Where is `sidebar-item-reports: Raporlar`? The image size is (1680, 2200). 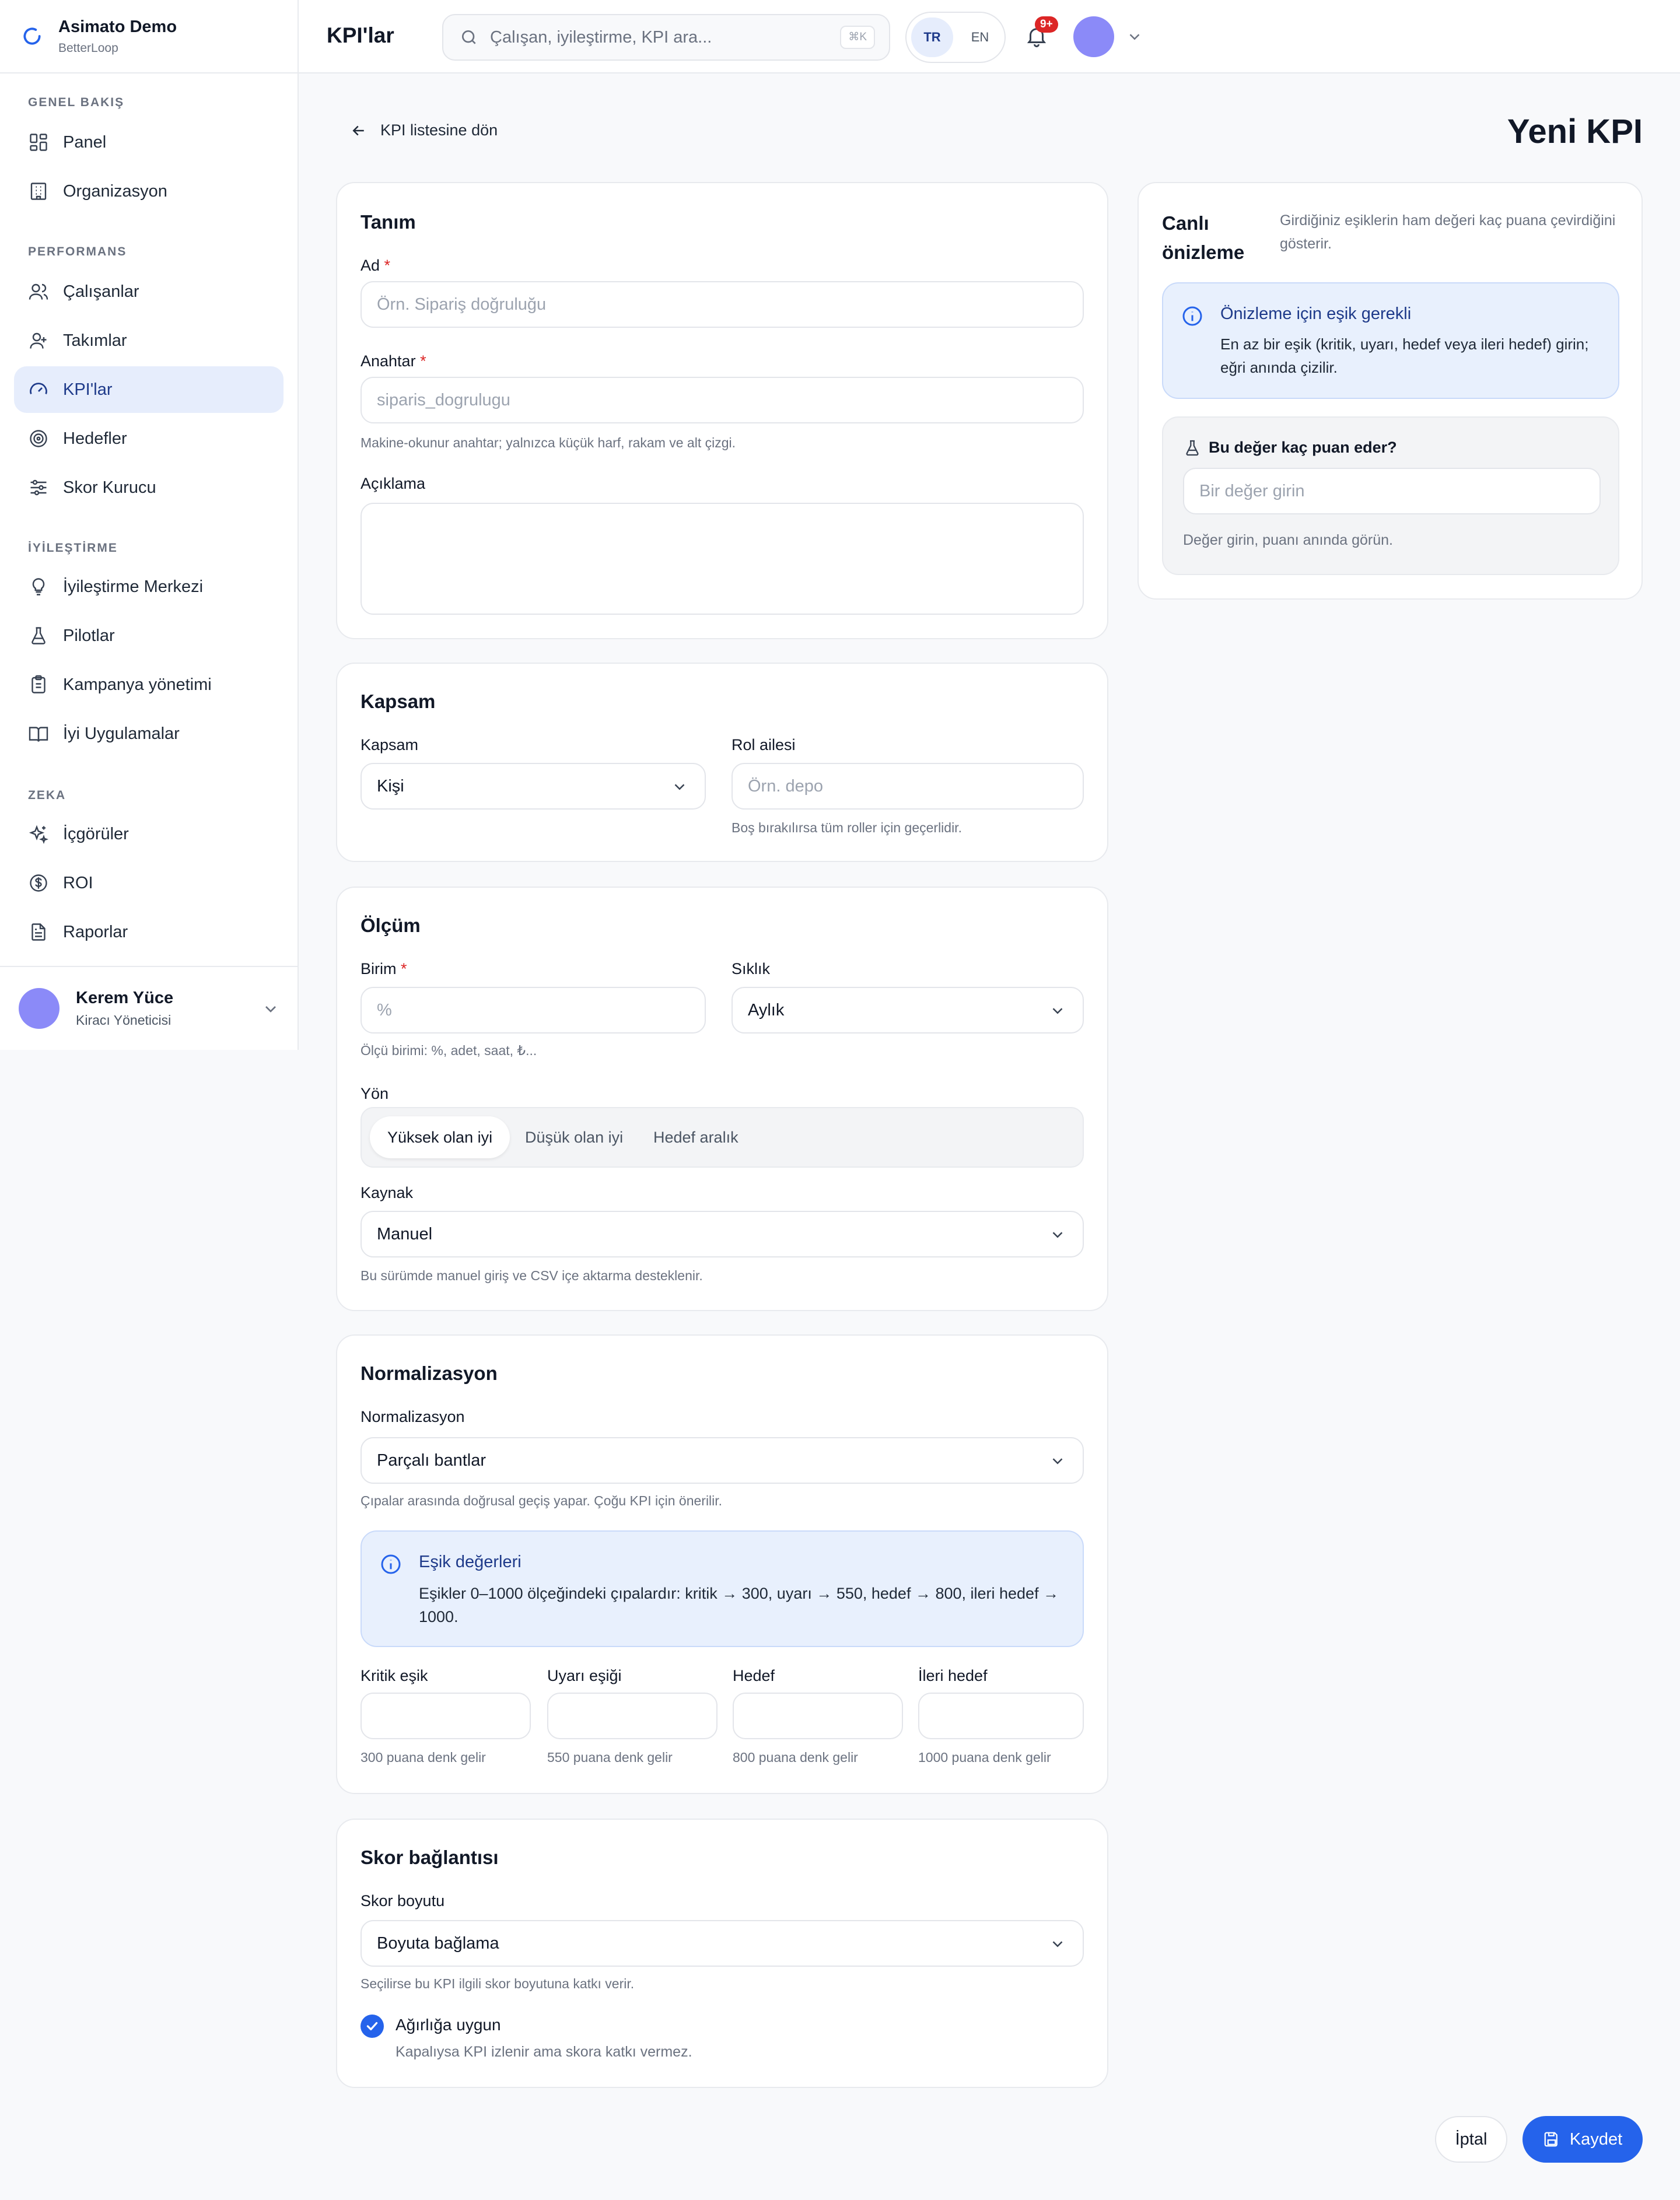
sidebar-item-reports: Raporlar is located at coordinates (149, 932).